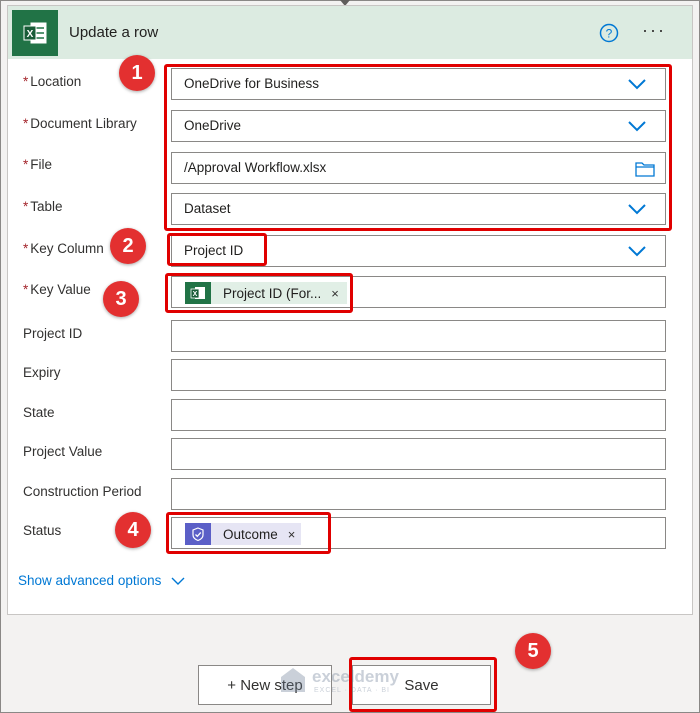 The image size is (700, 713). I want to click on file-label: * File, so click(38, 164).